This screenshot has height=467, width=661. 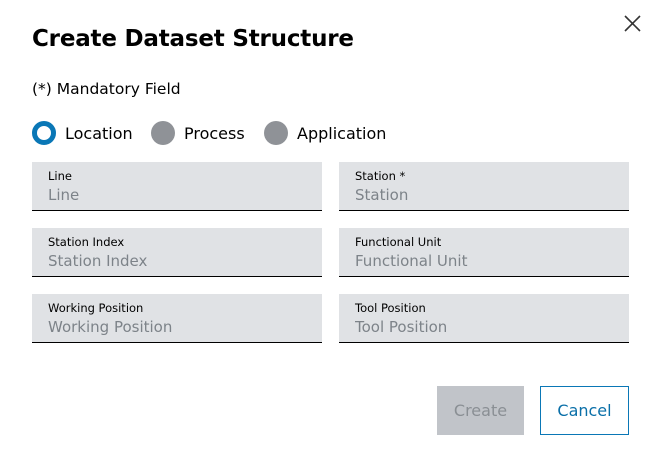 What do you see at coordinates (178, 327) in the screenshot?
I see `working-position-input` at bounding box center [178, 327].